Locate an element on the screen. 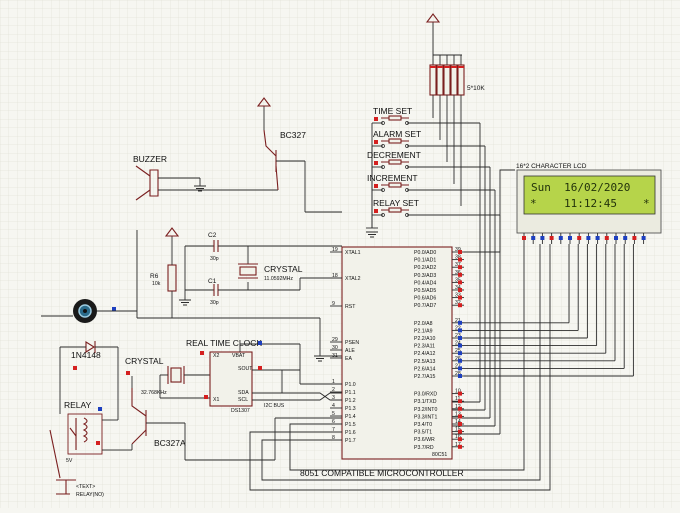 This screenshot has width=680, height=513. mcu-pin-p24a12: P2.4/A12 is located at coordinates (424, 354).